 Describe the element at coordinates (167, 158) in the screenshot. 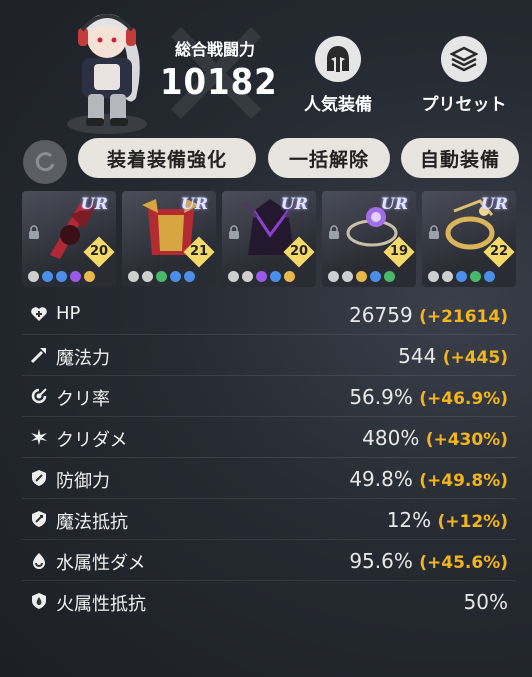

I see `enhance-equipped-button: 装着装備強化` at that location.